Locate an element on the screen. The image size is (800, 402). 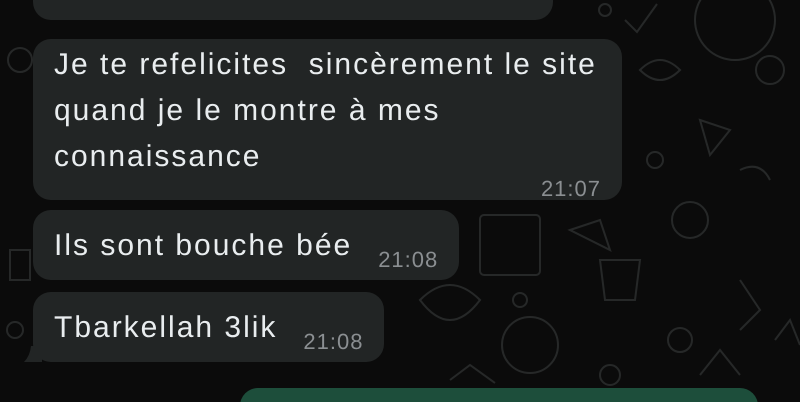
message-time: 21:07 is located at coordinates (570, 189).